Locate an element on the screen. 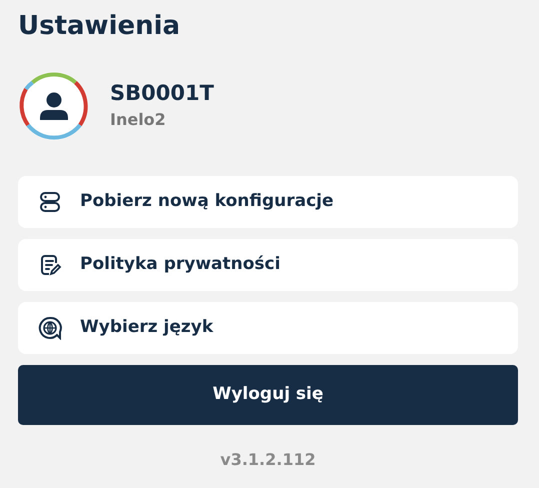 This screenshot has height=488, width=539. menu-item: Pobierz nową konfiguracje is located at coordinates (268, 202).